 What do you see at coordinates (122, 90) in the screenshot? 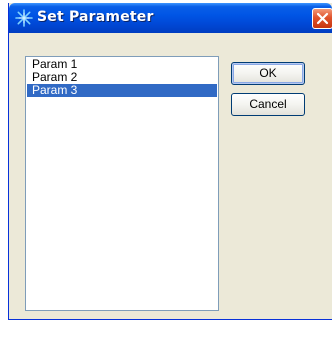
I see `list-item-param-3: Param 3` at bounding box center [122, 90].